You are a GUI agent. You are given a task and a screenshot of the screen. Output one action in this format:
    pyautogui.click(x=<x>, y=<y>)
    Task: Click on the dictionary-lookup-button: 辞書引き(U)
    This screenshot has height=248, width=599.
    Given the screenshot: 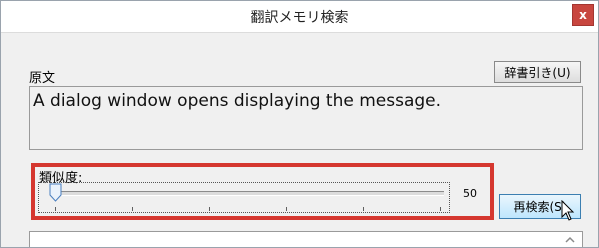 What is the action you would take?
    pyautogui.click(x=537, y=72)
    